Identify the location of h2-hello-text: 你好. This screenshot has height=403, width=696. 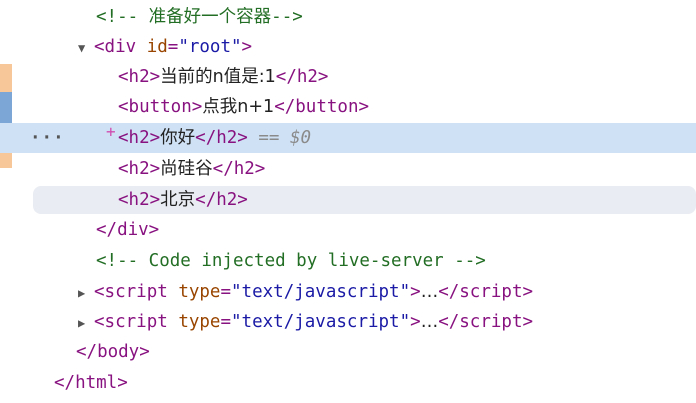
(178, 138).